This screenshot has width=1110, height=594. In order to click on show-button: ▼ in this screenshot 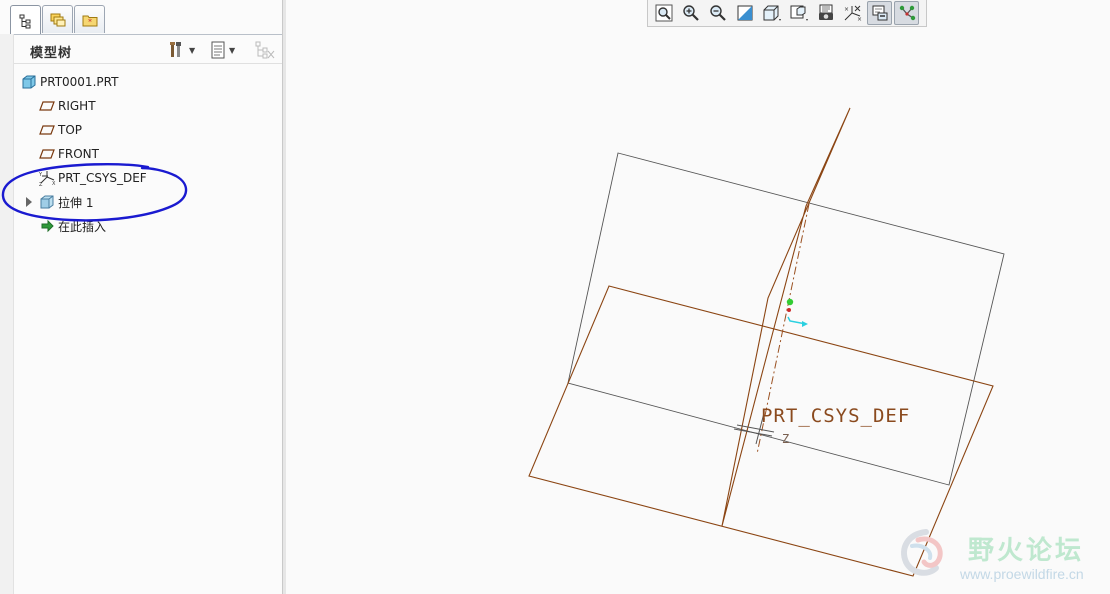, I will do `click(222, 50)`.